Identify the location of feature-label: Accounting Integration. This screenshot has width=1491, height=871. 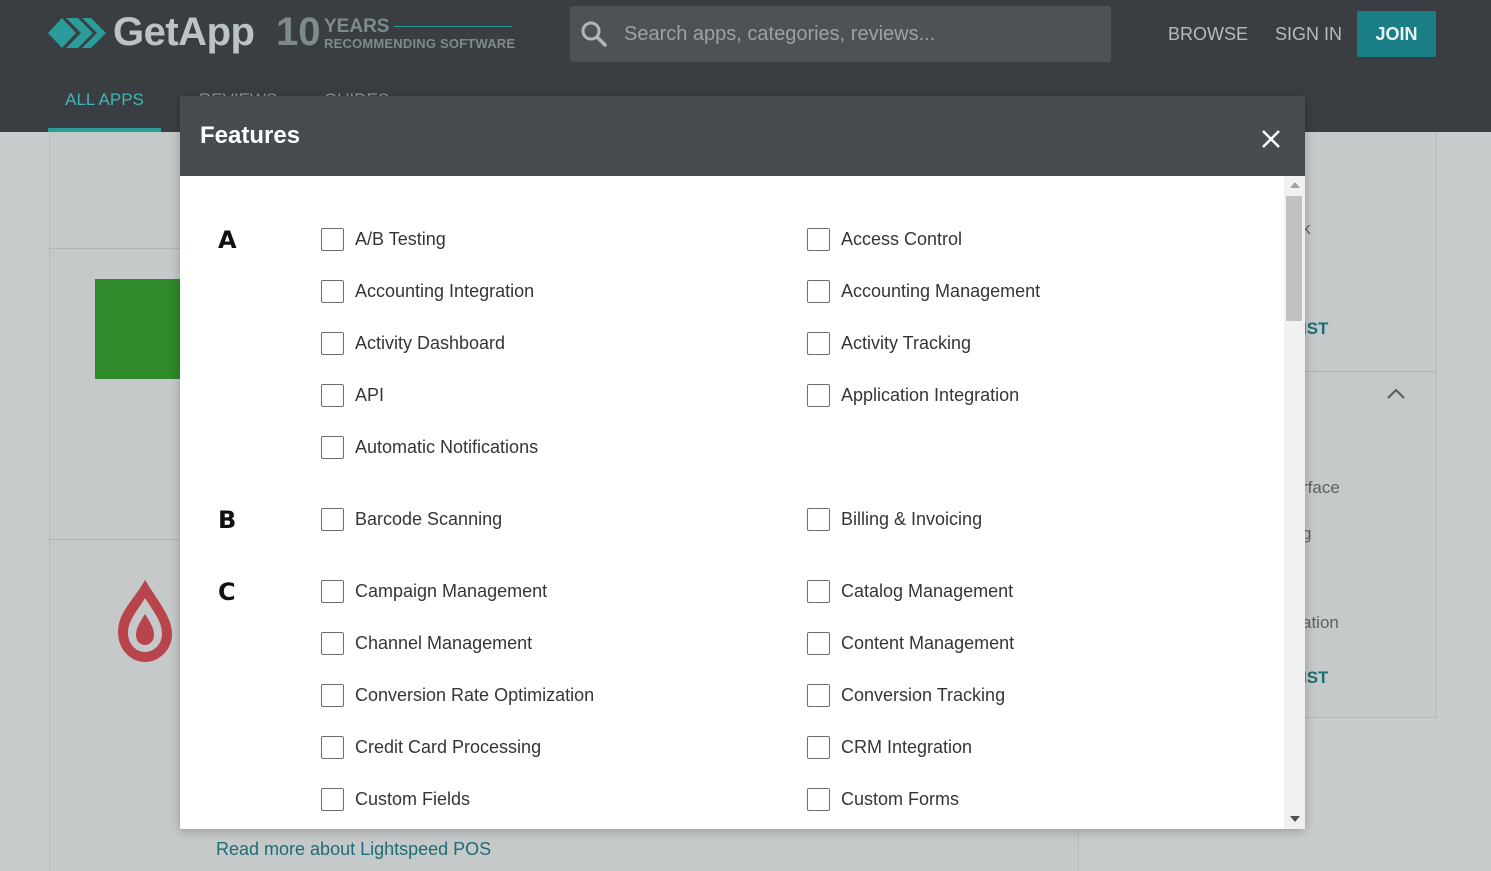
(445, 290).